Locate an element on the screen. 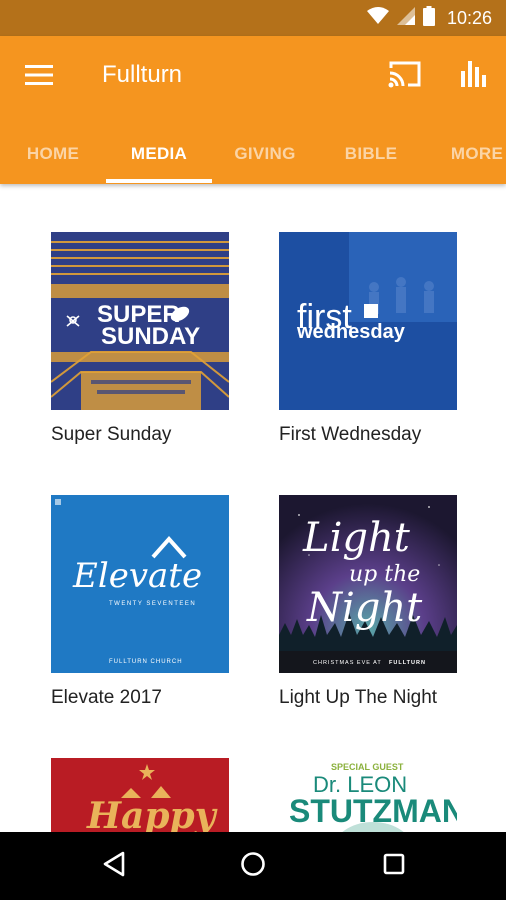 Image resolution: width=506 pixels, height=900 pixels. light-art-line1: Light is located at coordinates (356, 538).